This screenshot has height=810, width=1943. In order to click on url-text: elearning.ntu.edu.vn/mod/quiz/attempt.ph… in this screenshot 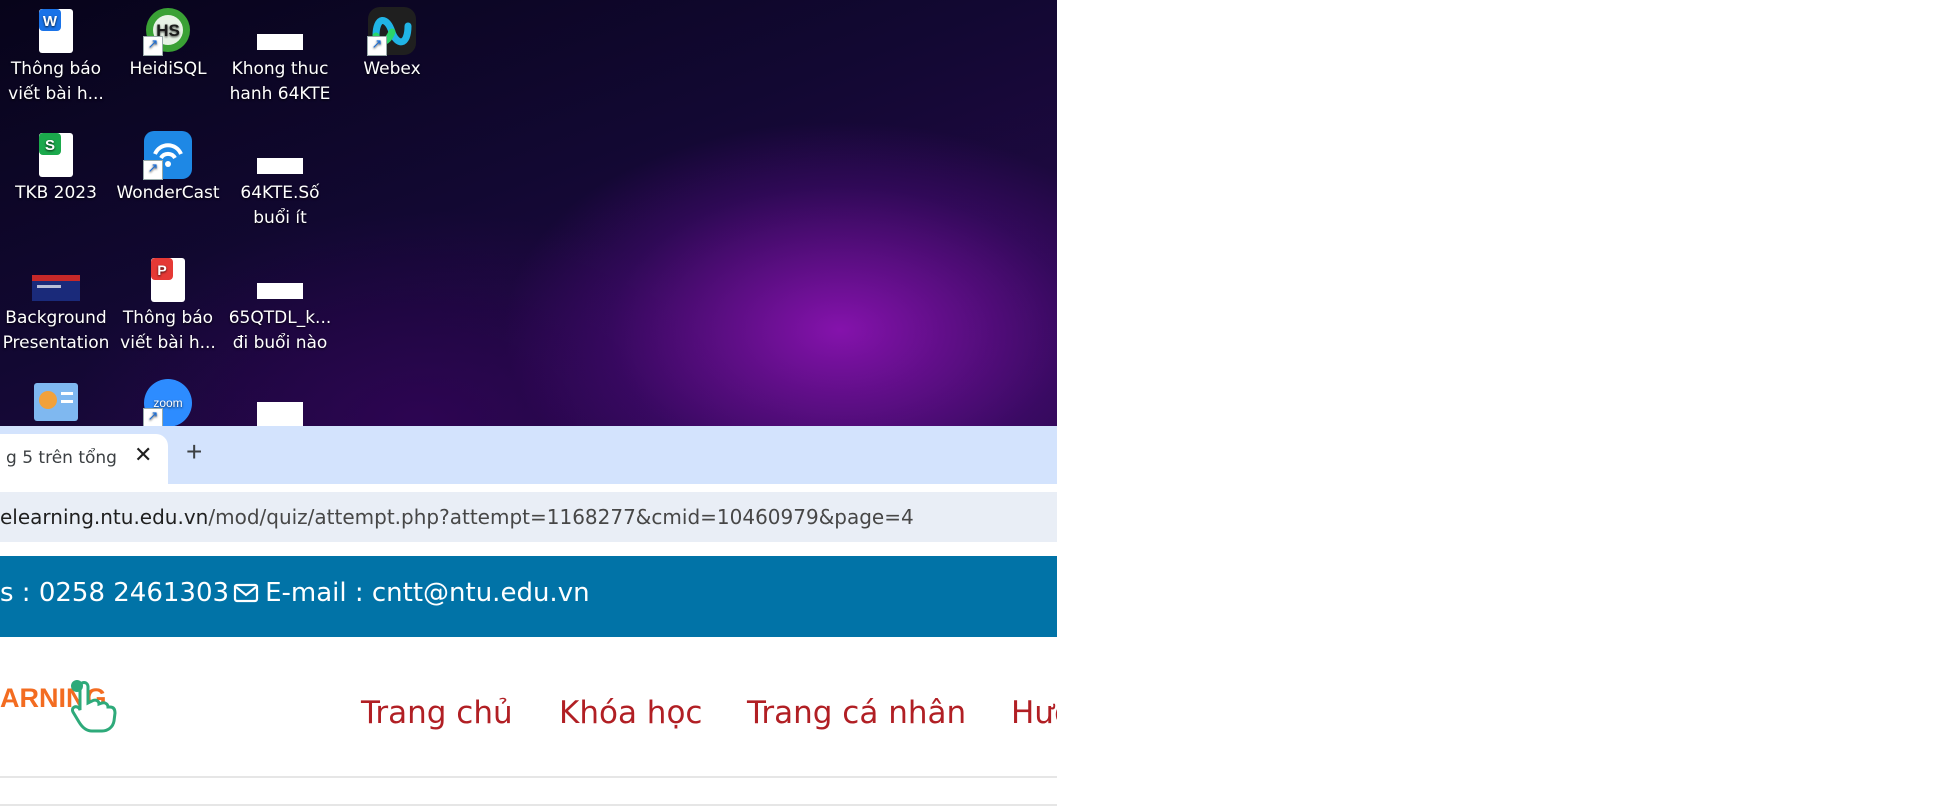, I will do `click(457, 517)`.